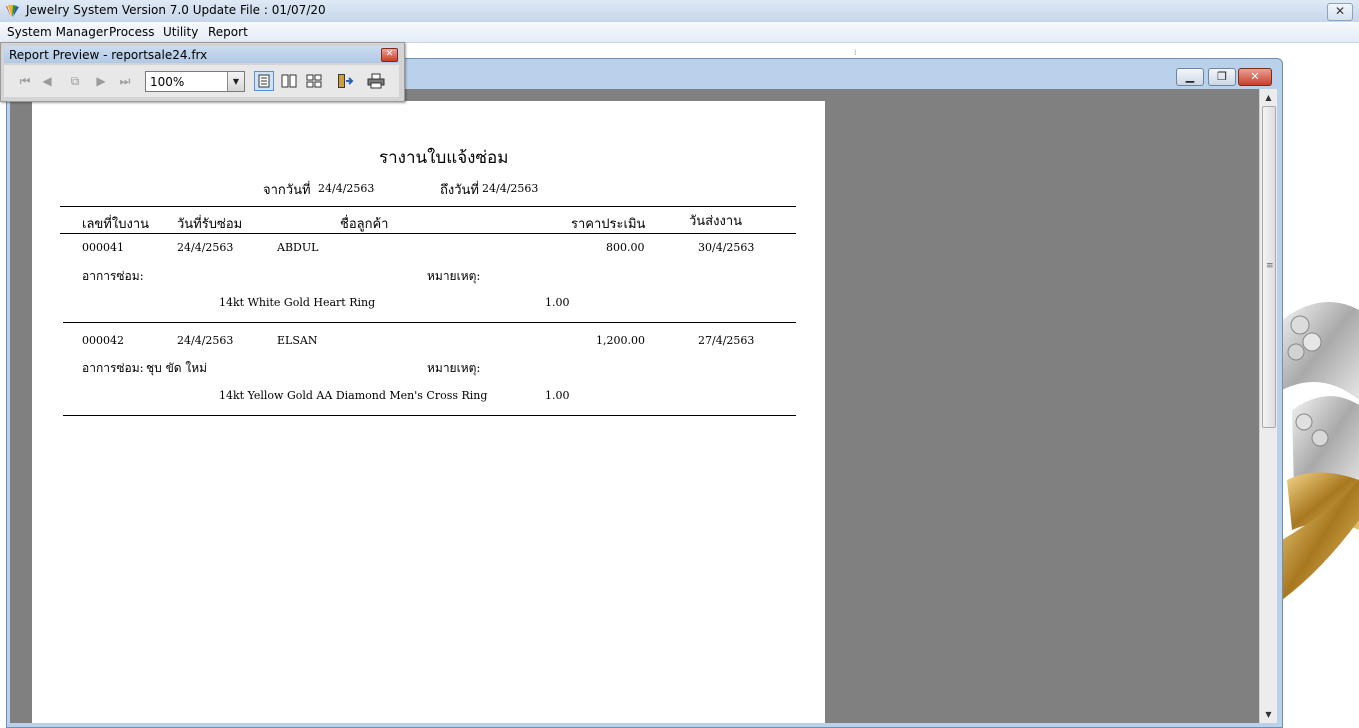 This screenshot has width=1359, height=728. Describe the element at coordinates (115, 224) in the screenshot. I see `col-job-no: เลขที่ใบงาน` at that location.